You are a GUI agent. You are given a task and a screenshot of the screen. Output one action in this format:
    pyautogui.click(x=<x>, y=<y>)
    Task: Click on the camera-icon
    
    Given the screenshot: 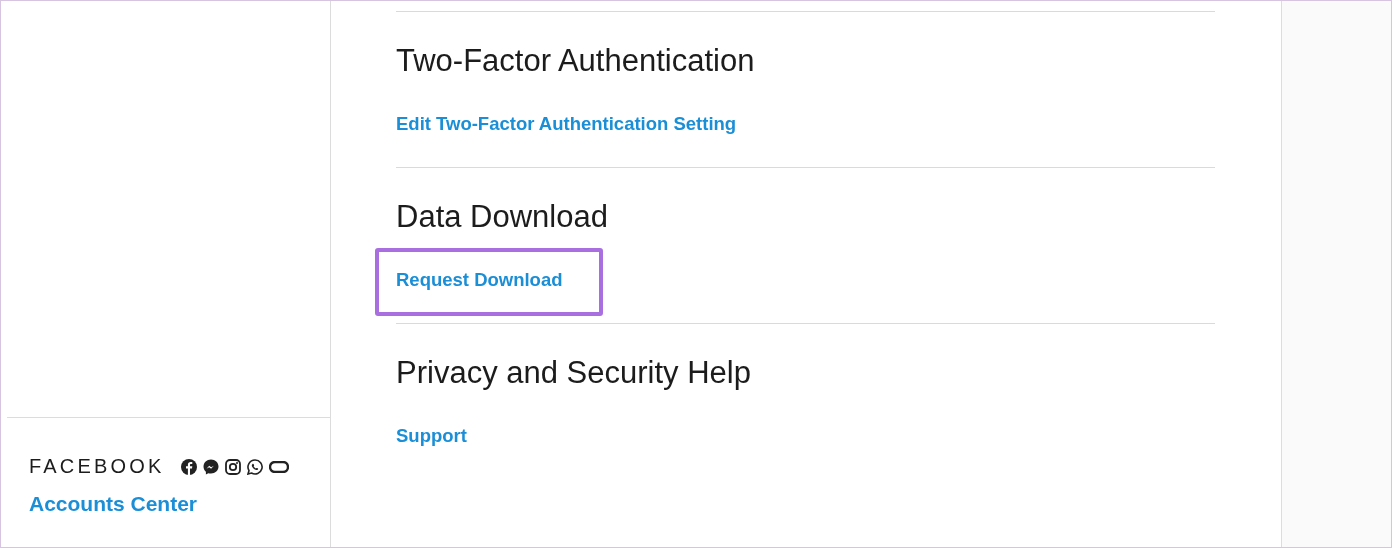 What is the action you would take?
    pyautogui.click(x=232, y=466)
    